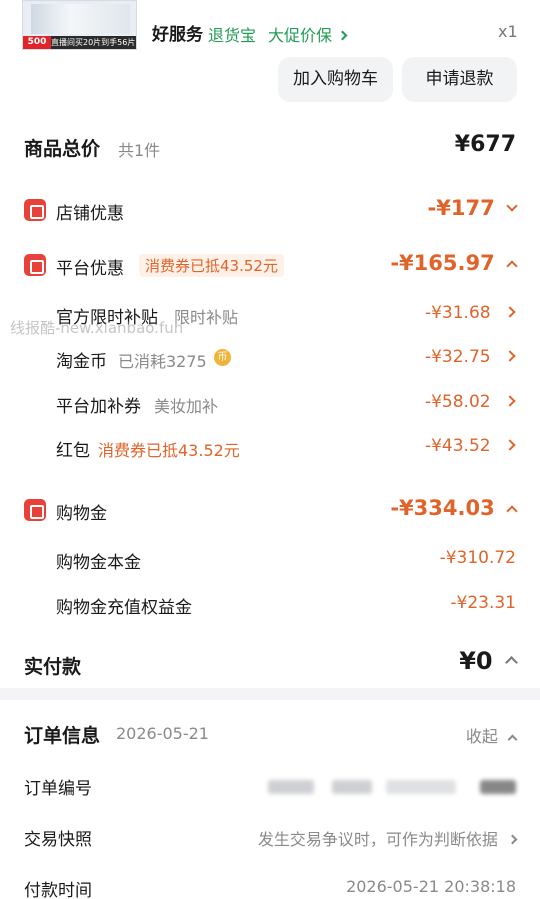 The image size is (540, 899). Describe the element at coordinates (35, 210) in the screenshot. I see `store-icon` at that location.